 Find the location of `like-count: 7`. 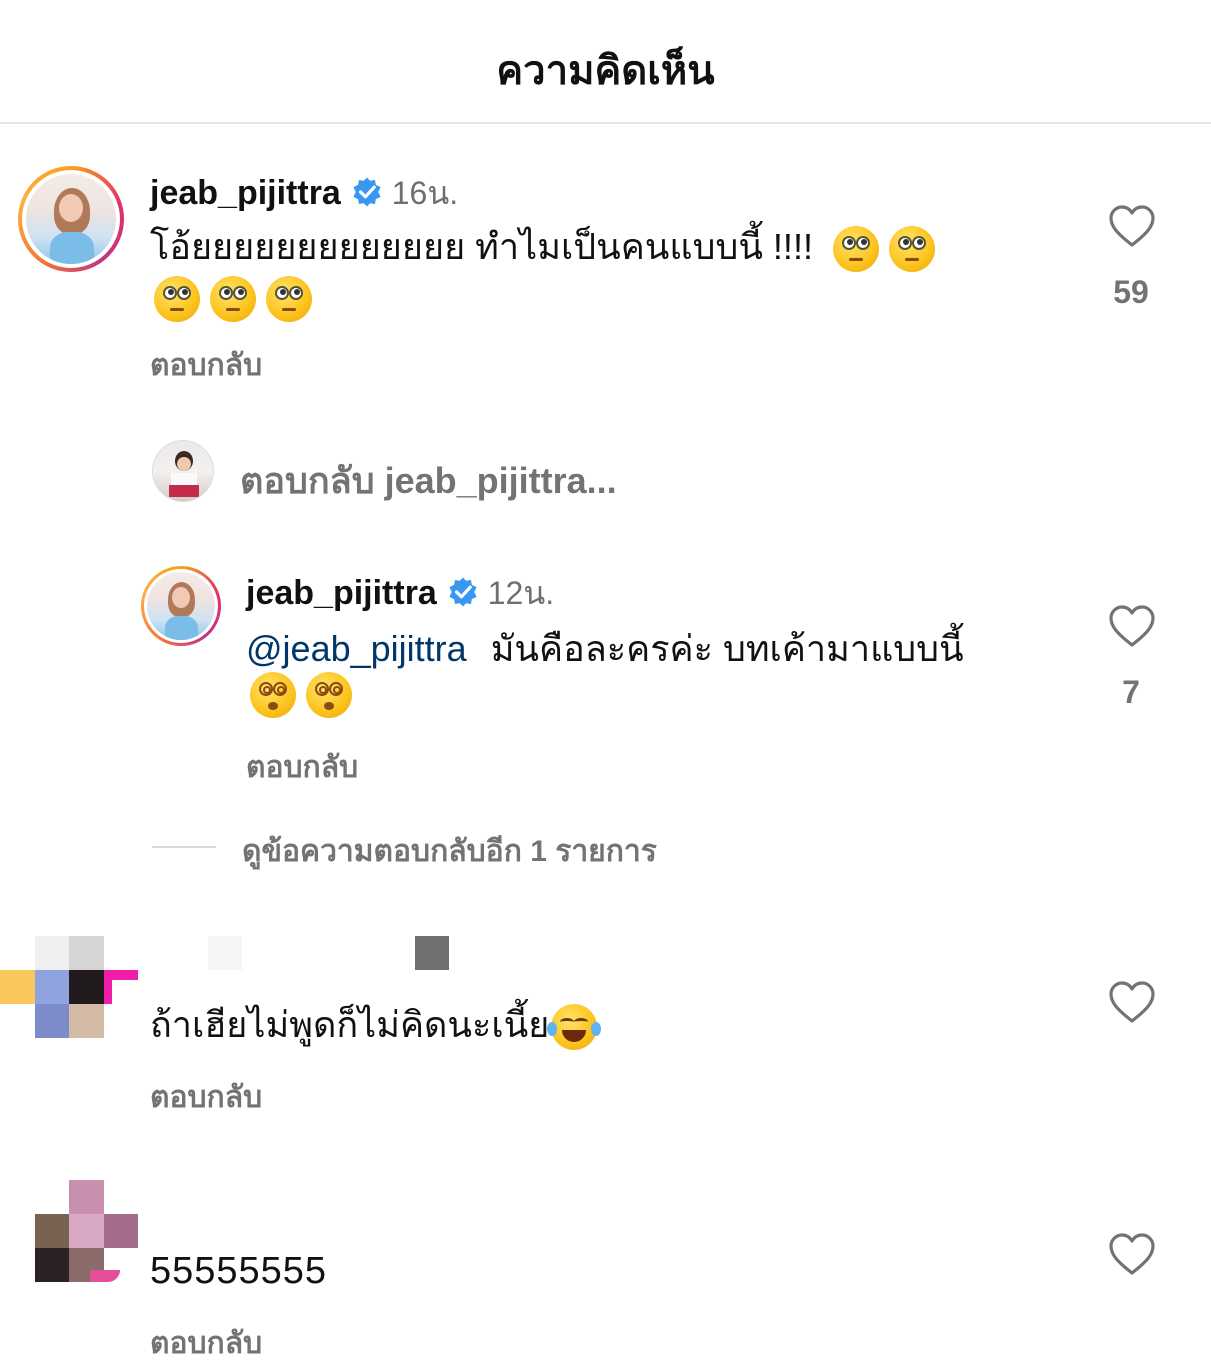

like-count: 7 is located at coordinates (1131, 692).